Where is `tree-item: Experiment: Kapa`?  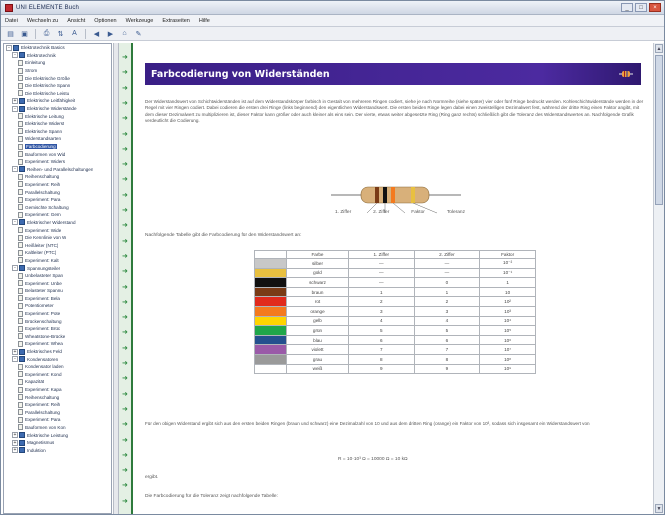
tree-item: Experiment: Kapa is located at coordinates (57, 390).